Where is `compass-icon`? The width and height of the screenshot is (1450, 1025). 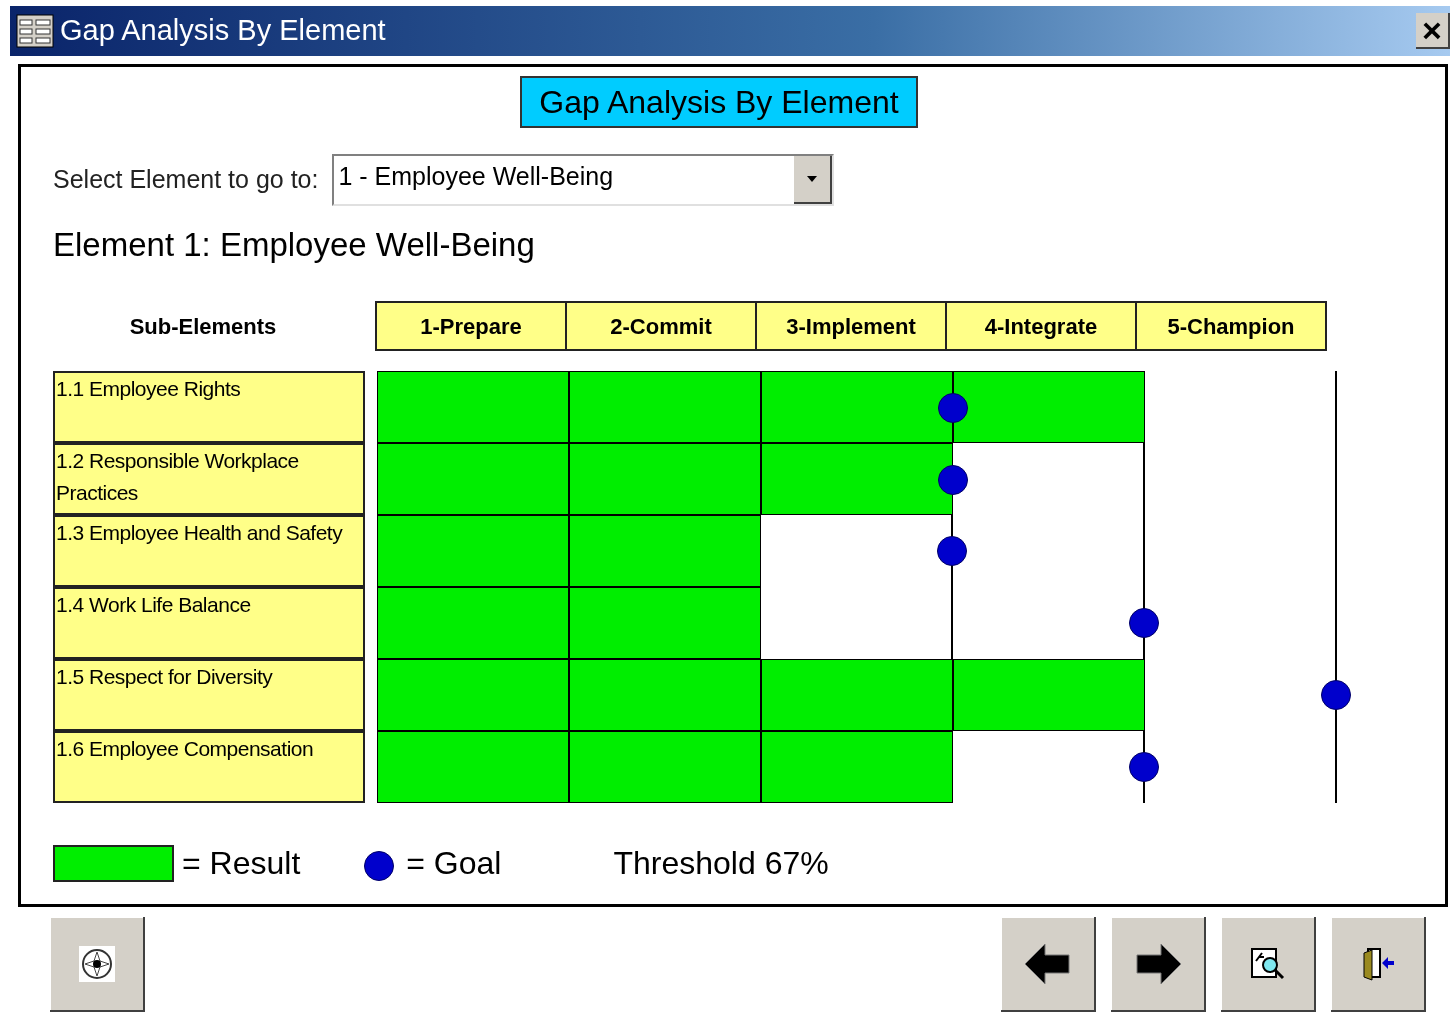
compass-icon is located at coordinates (96, 963).